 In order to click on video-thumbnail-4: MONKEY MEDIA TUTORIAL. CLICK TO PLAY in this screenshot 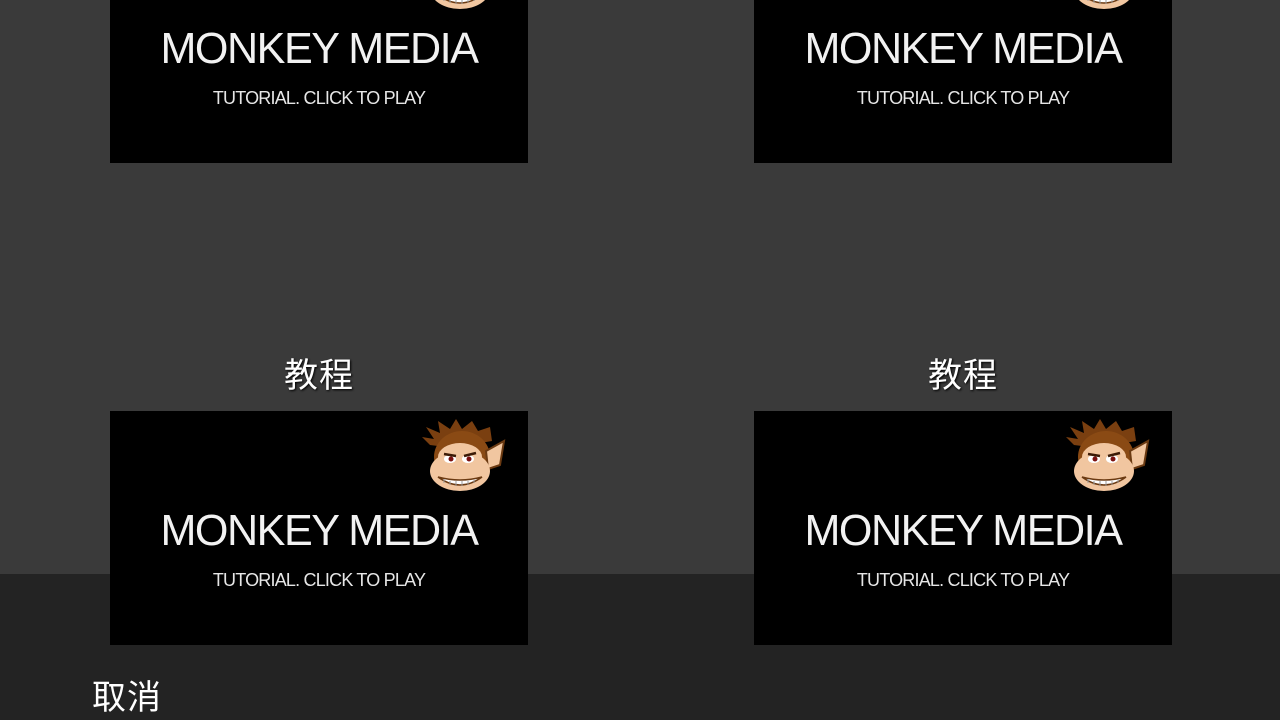, I will do `click(963, 528)`.